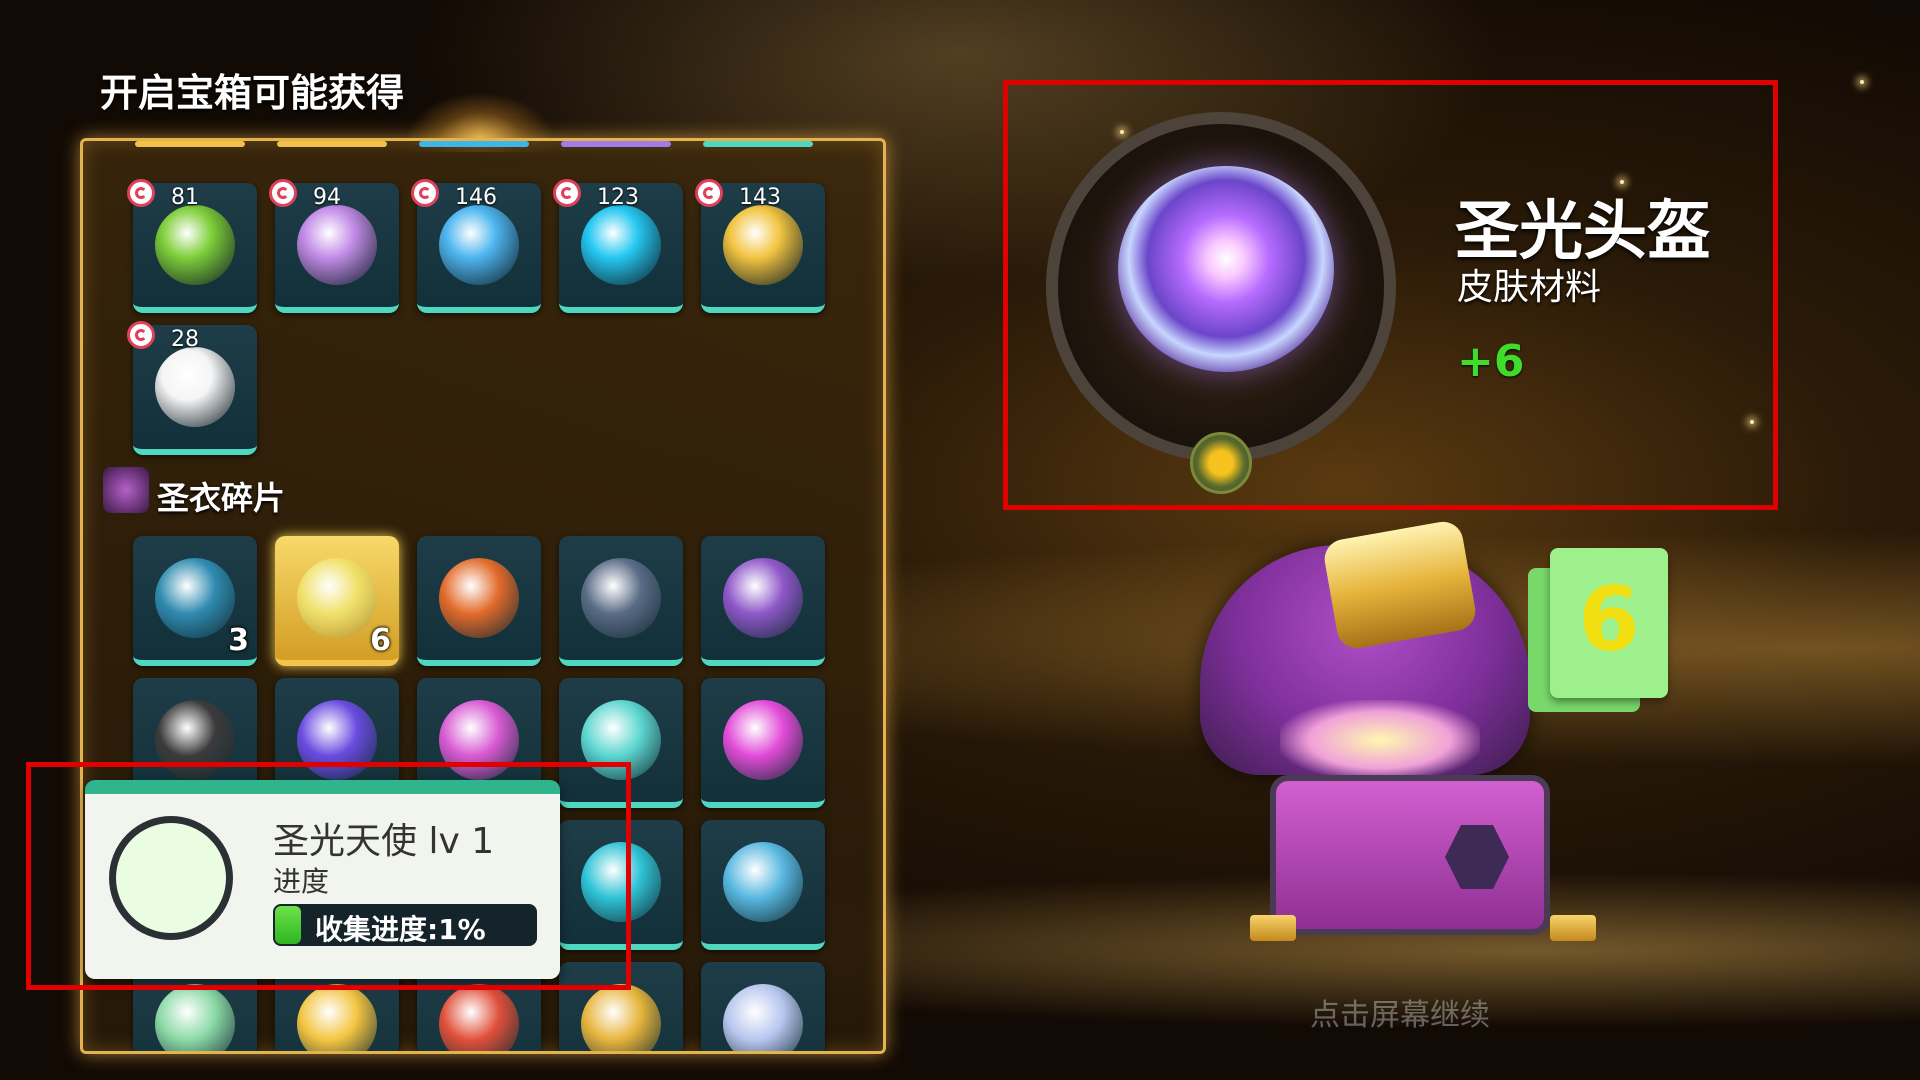  I want to click on fragment-quantity: 6, so click(380, 640).